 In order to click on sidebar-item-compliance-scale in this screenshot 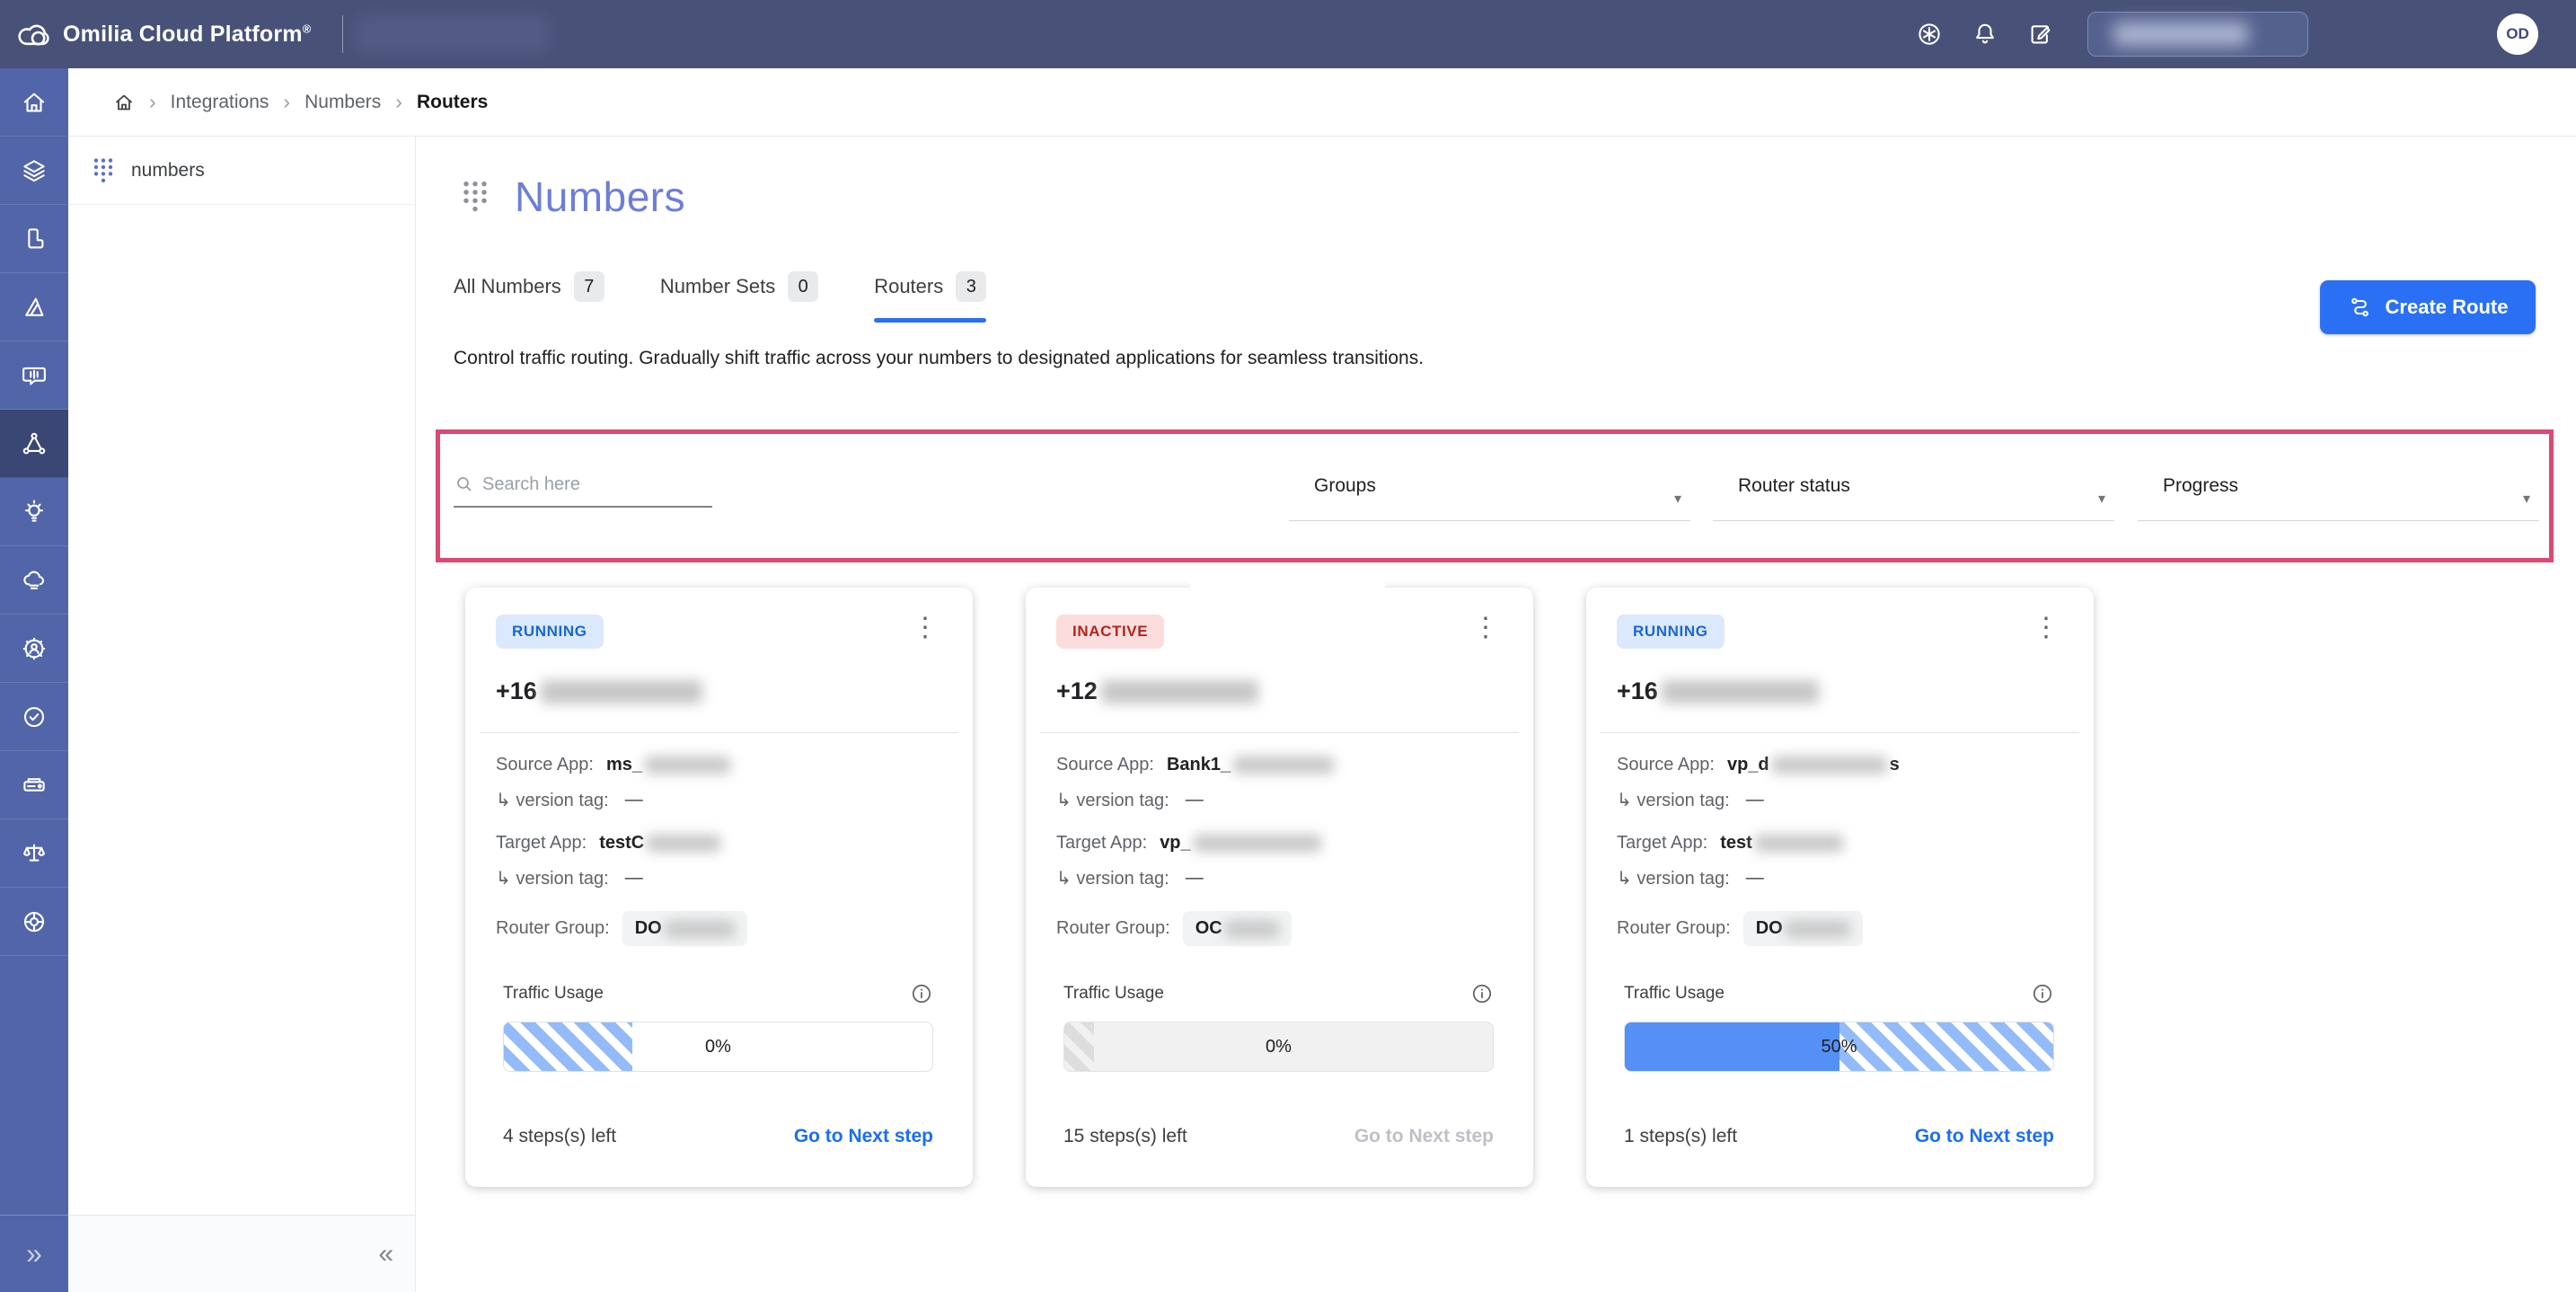, I will do `click(34, 853)`.